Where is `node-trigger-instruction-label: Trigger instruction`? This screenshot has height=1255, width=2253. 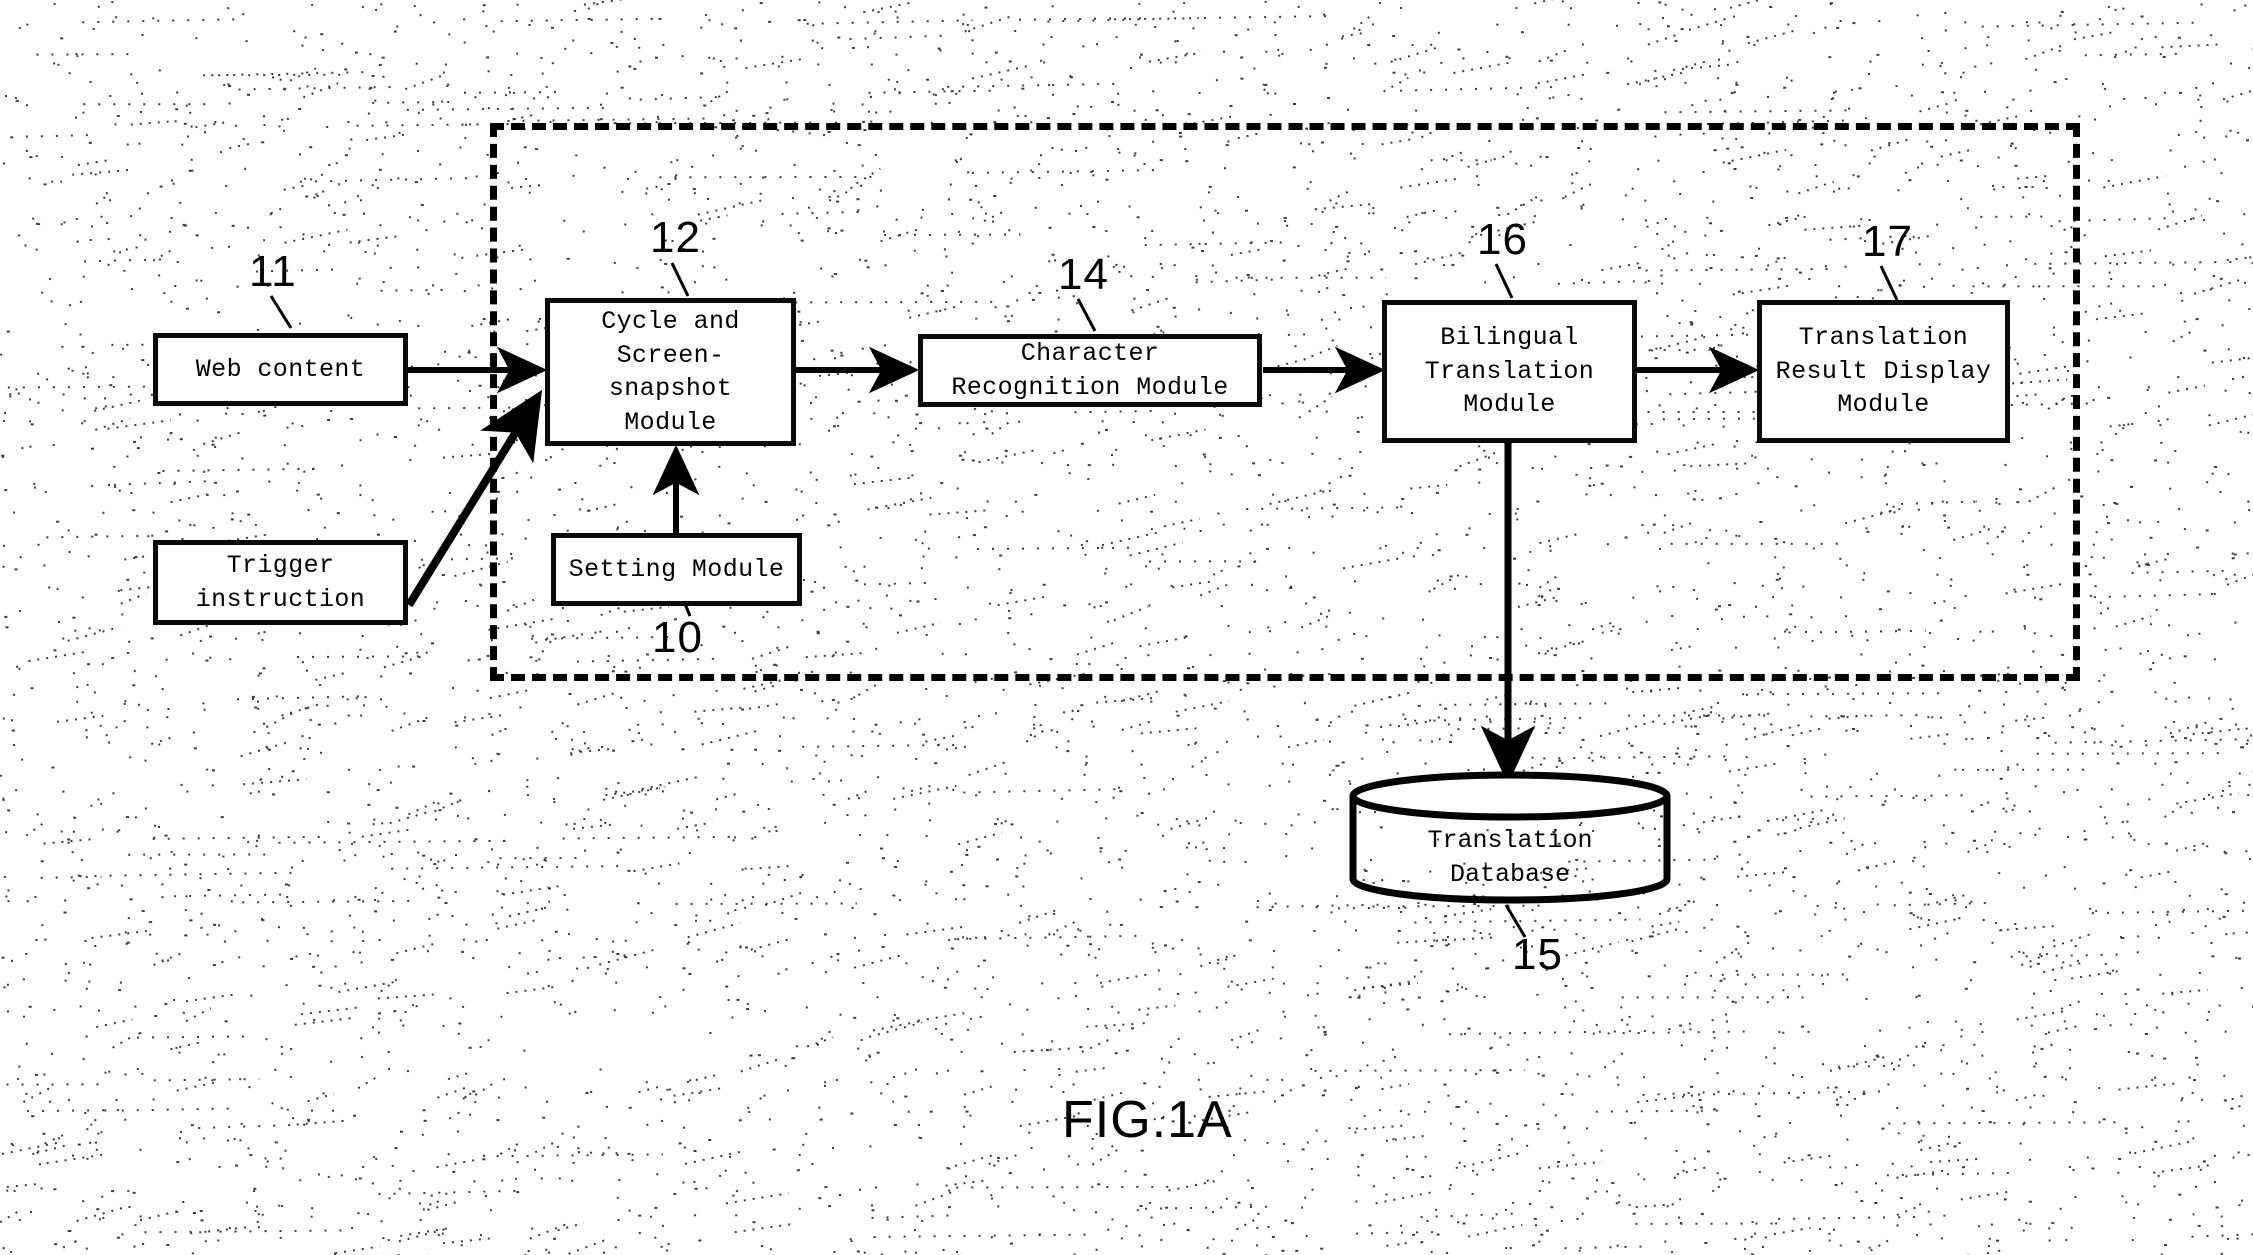
node-trigger-instruction-label: Trigger instruction is located at coordinates (280, 582).